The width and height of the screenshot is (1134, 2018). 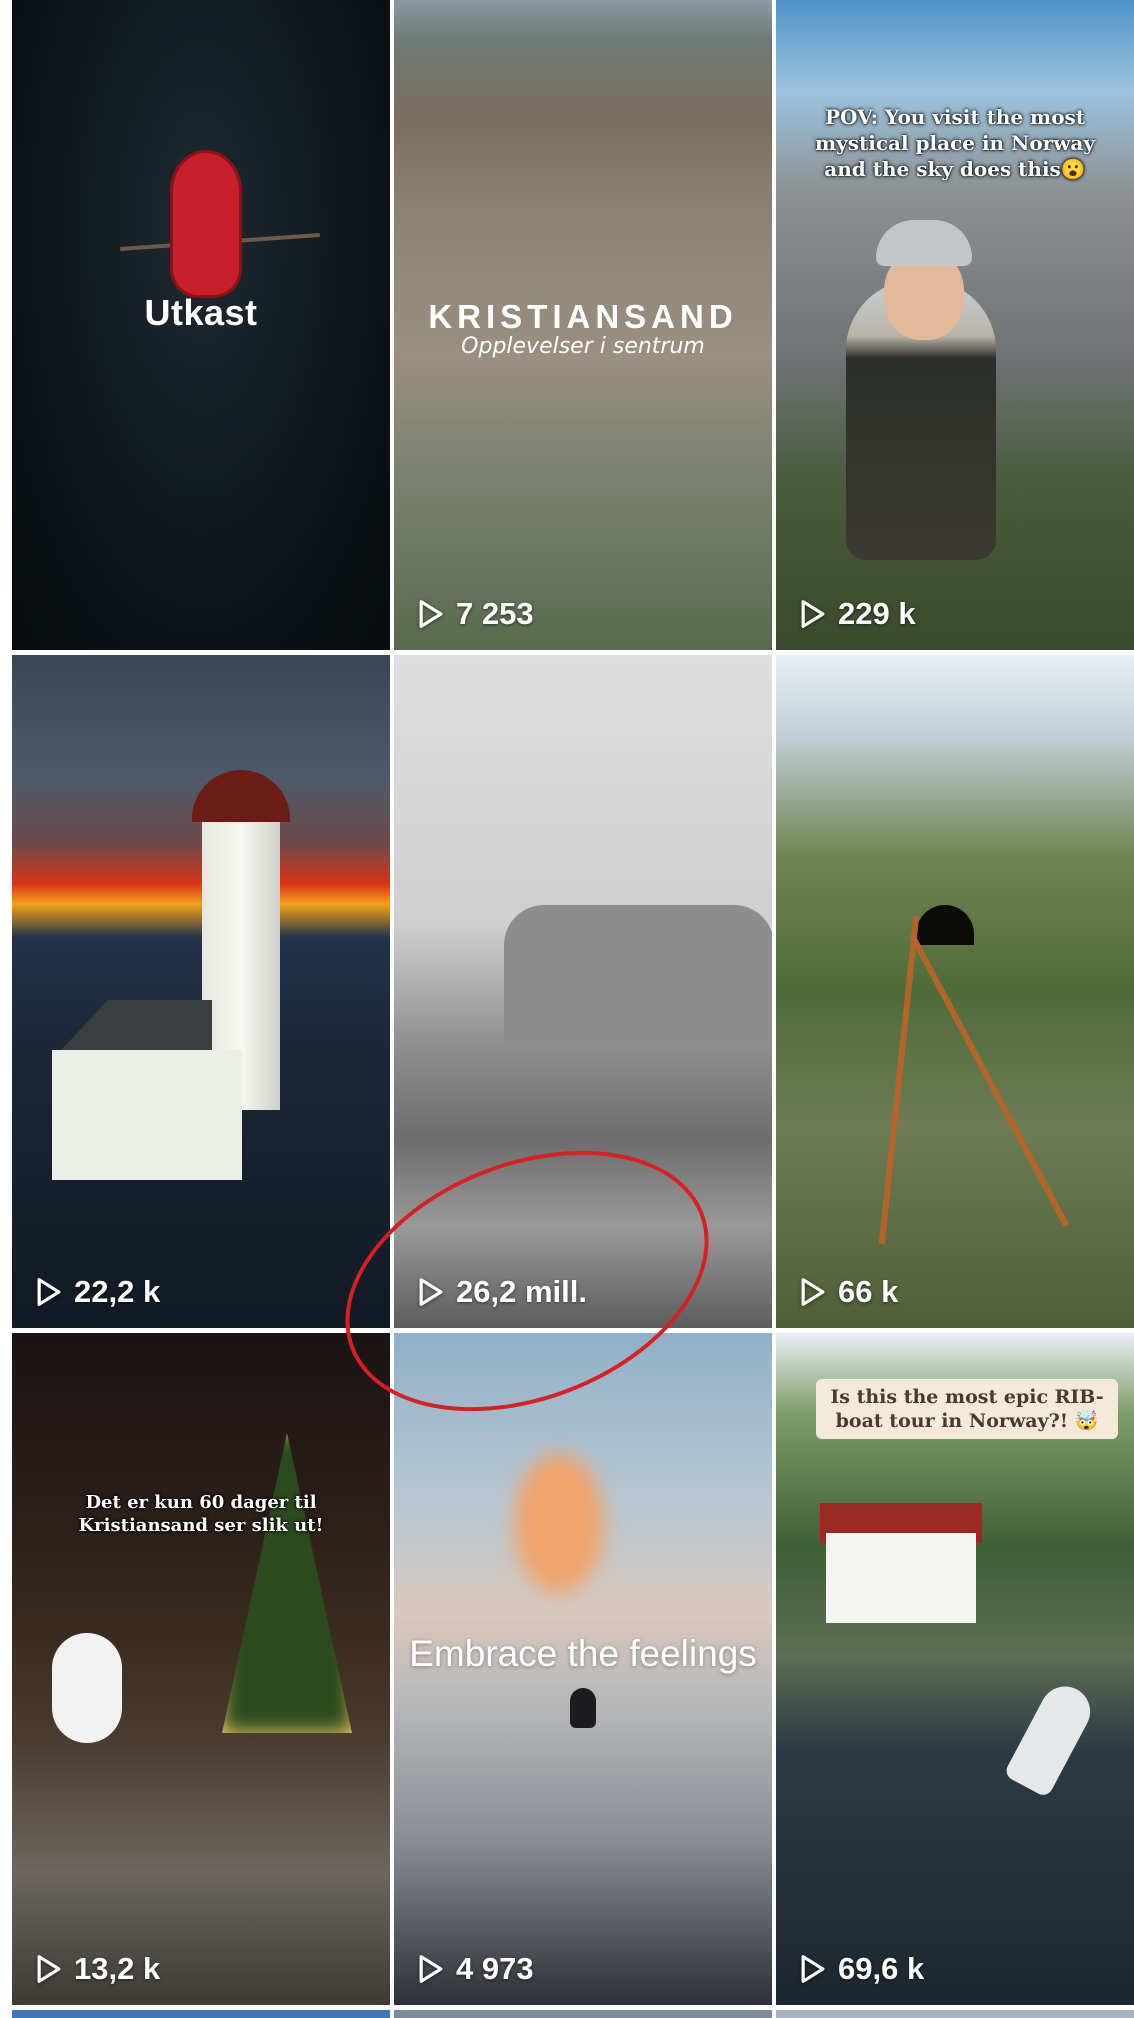 I want to click on christmas-tree-graphic, so click(x=287, y=1583).